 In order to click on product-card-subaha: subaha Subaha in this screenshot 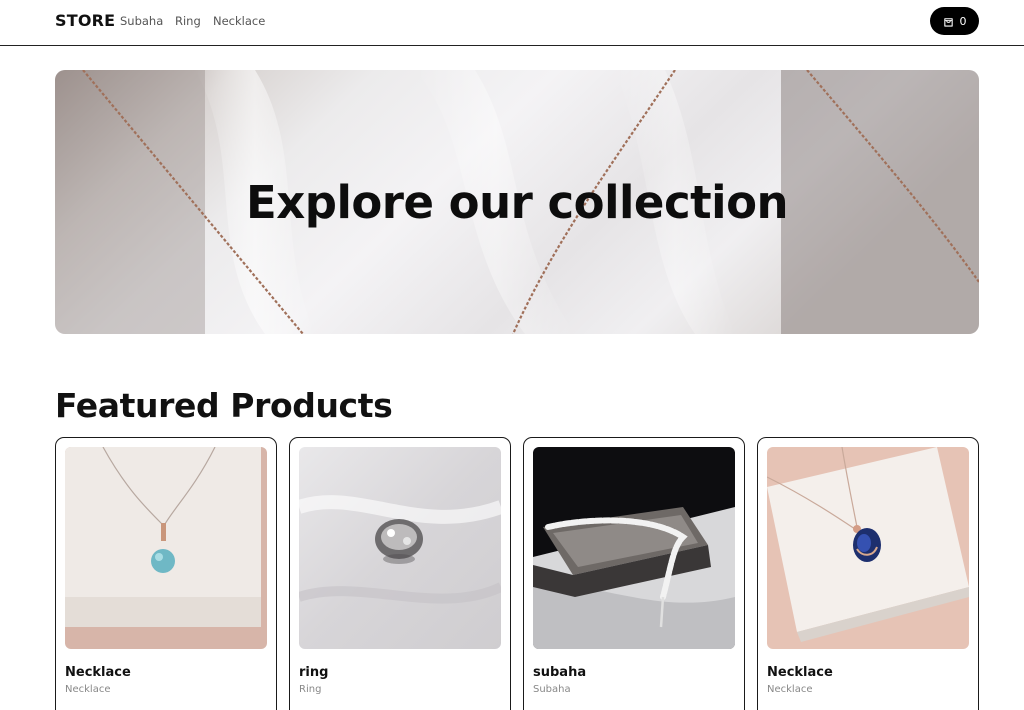, I will do `click(634, 573)`.